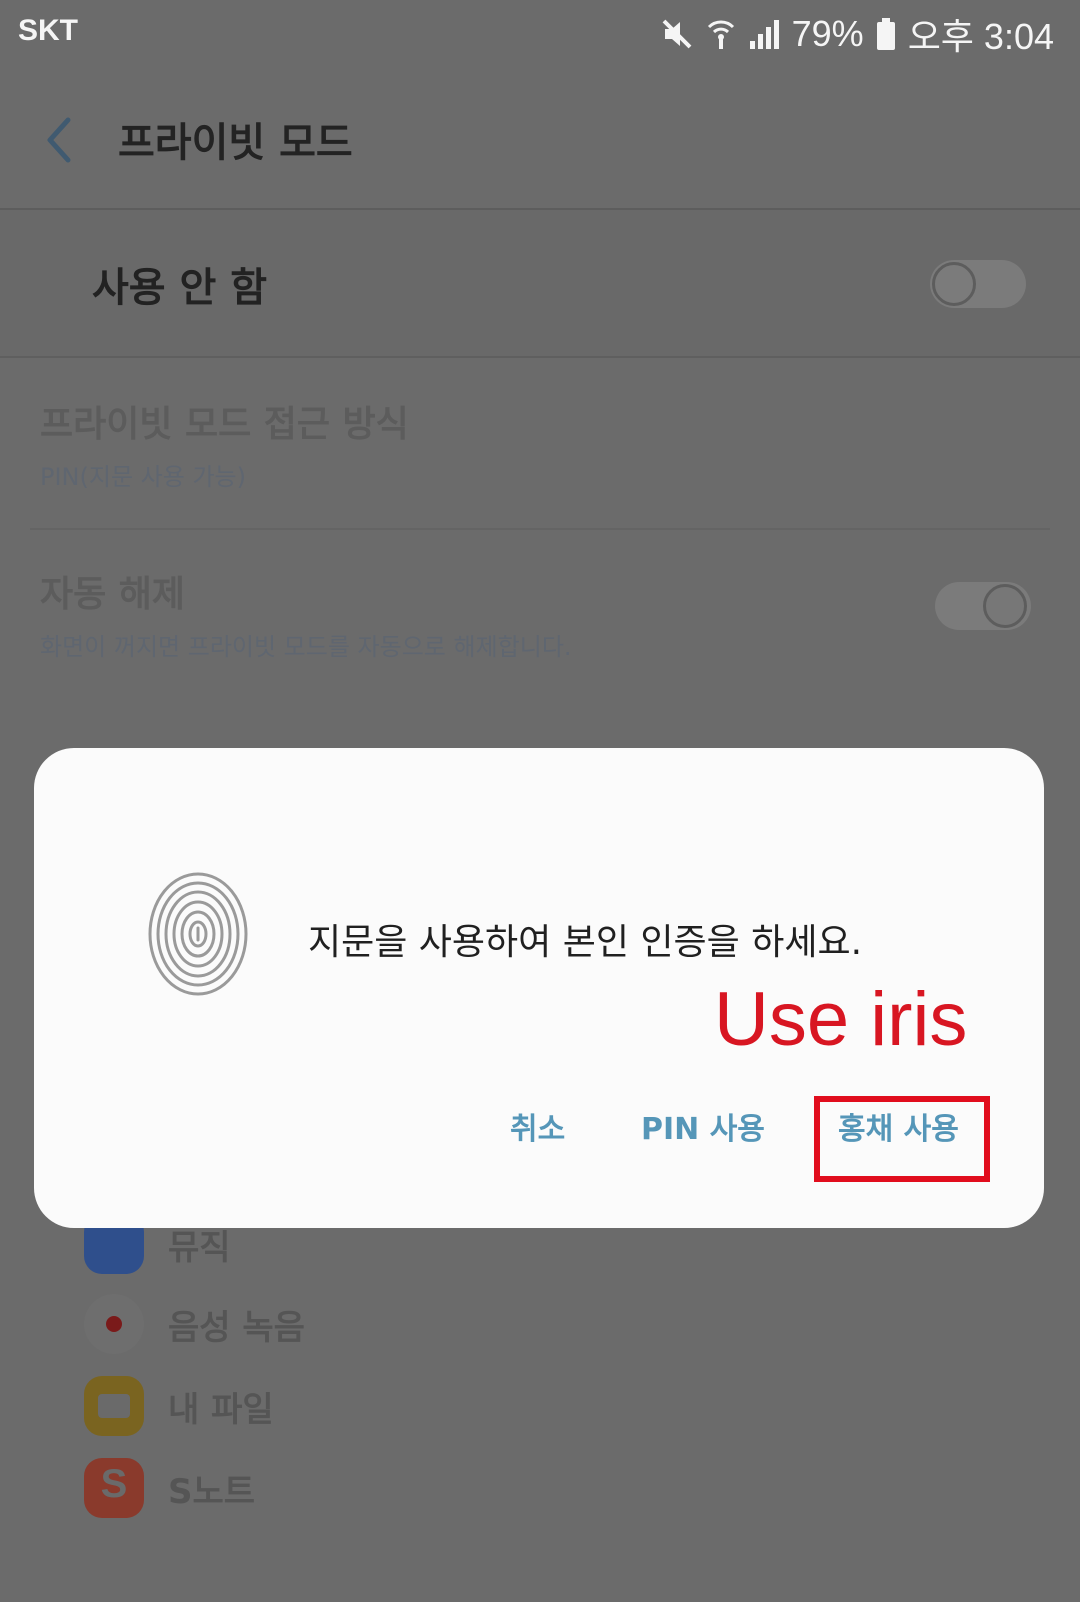  I want to click on clock: 오후 3:04, so click(980, 36).